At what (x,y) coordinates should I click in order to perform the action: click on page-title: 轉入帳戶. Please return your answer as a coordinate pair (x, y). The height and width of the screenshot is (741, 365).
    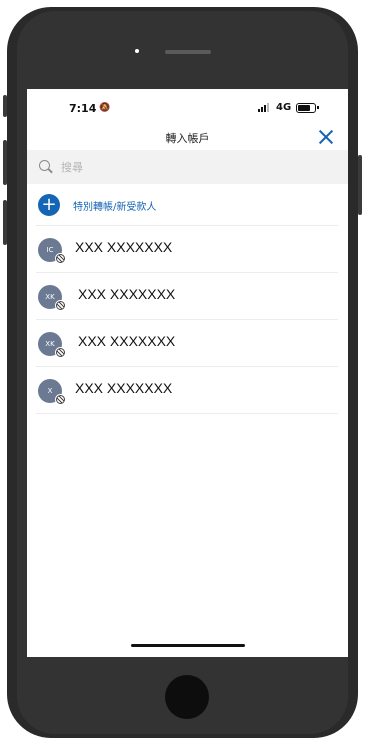
    Looking at the image, I should click on (187, 138).